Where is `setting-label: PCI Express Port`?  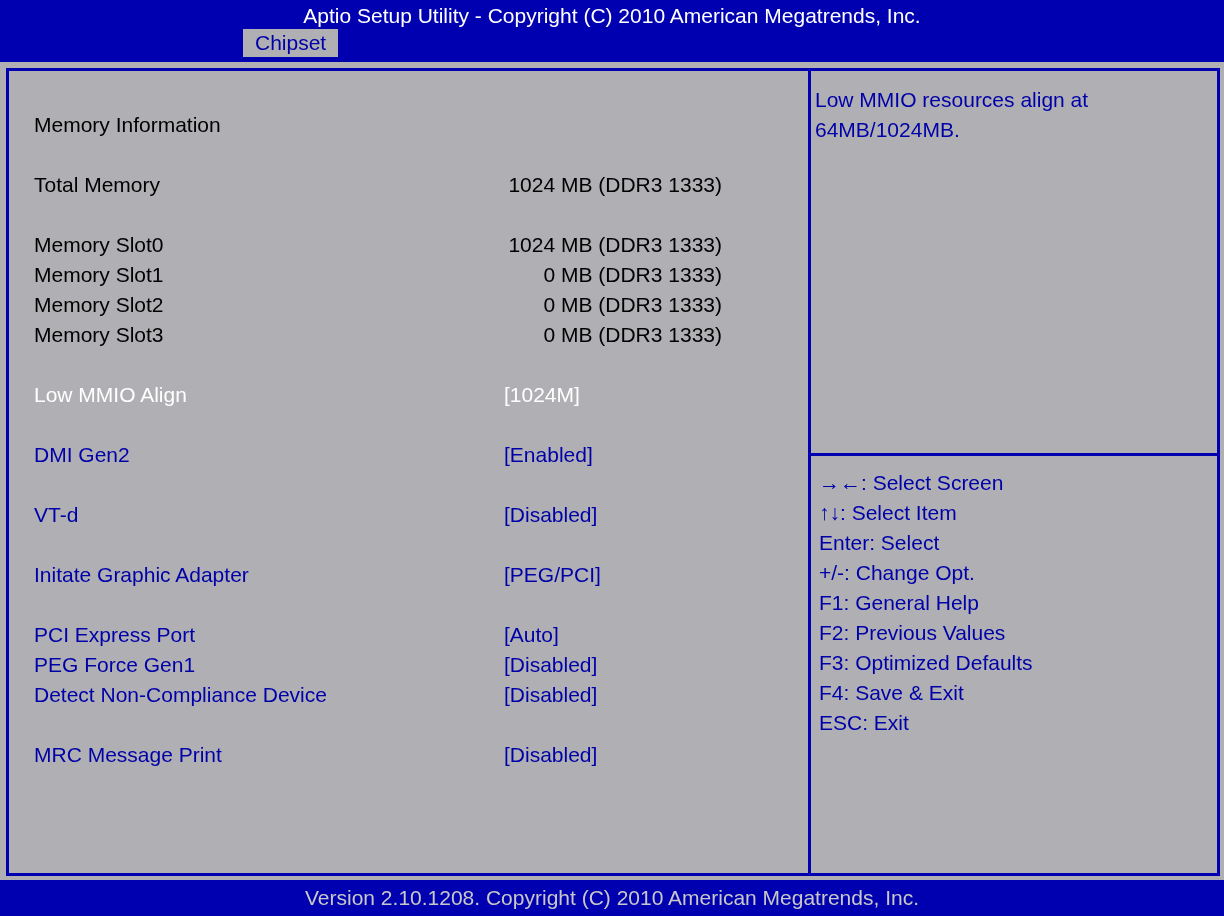
setting-label: PCI Express Port is located at coordinates (269, 635).